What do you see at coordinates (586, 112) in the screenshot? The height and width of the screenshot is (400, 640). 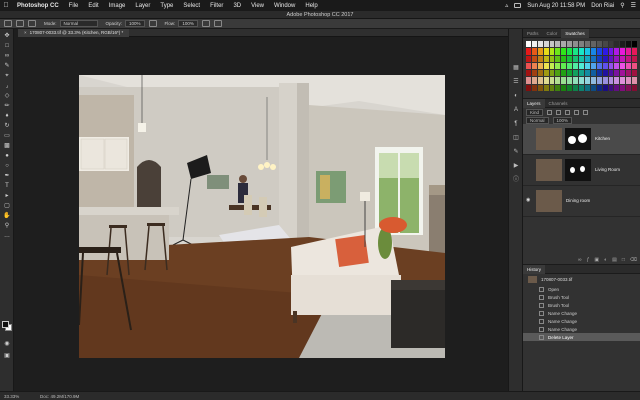 I see `smart-object-filter-icon` at bounding box center [586, 112].